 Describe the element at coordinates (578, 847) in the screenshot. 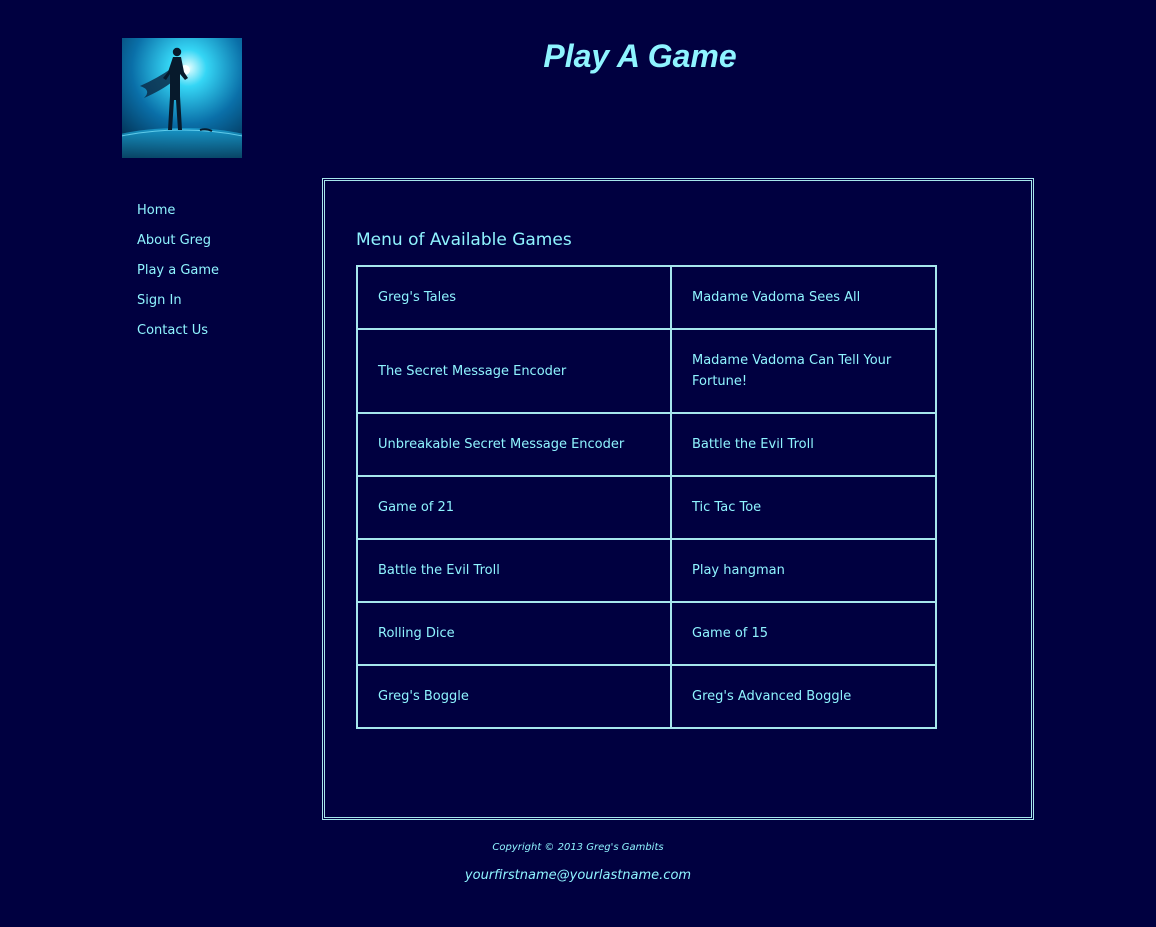

I see `copyright-text: Copyright © 2013 Greg's Gambits` at that location.